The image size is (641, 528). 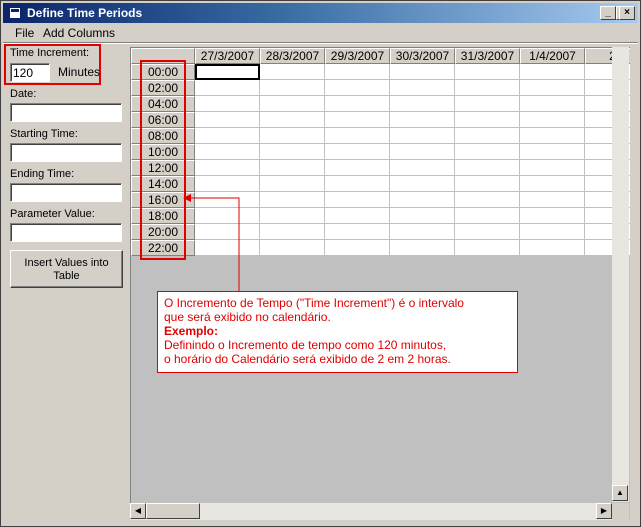 I want to click on annotation-arrow-icon, so click(x=211, y=242).